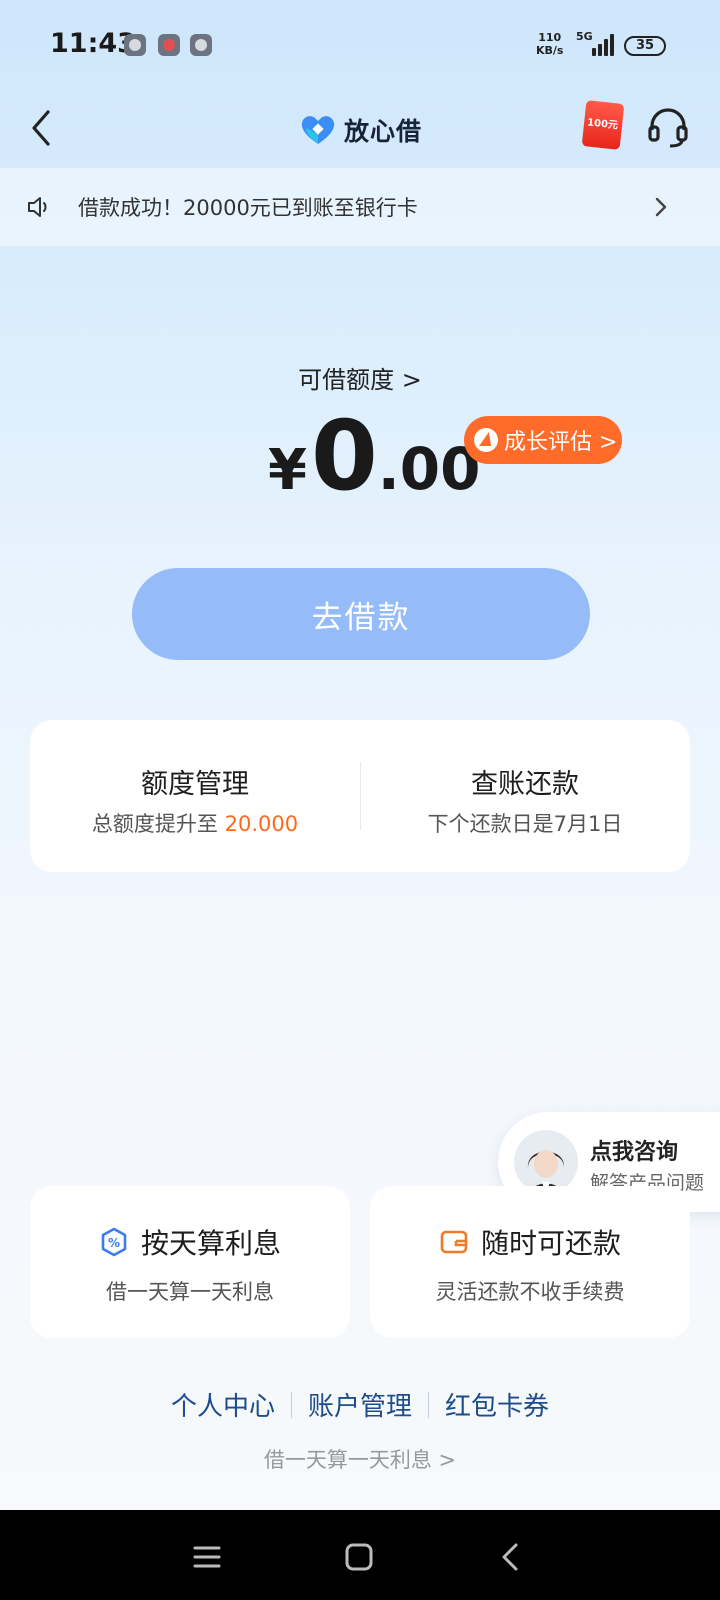  I want to click on customer-service-button, so click(668, 128).